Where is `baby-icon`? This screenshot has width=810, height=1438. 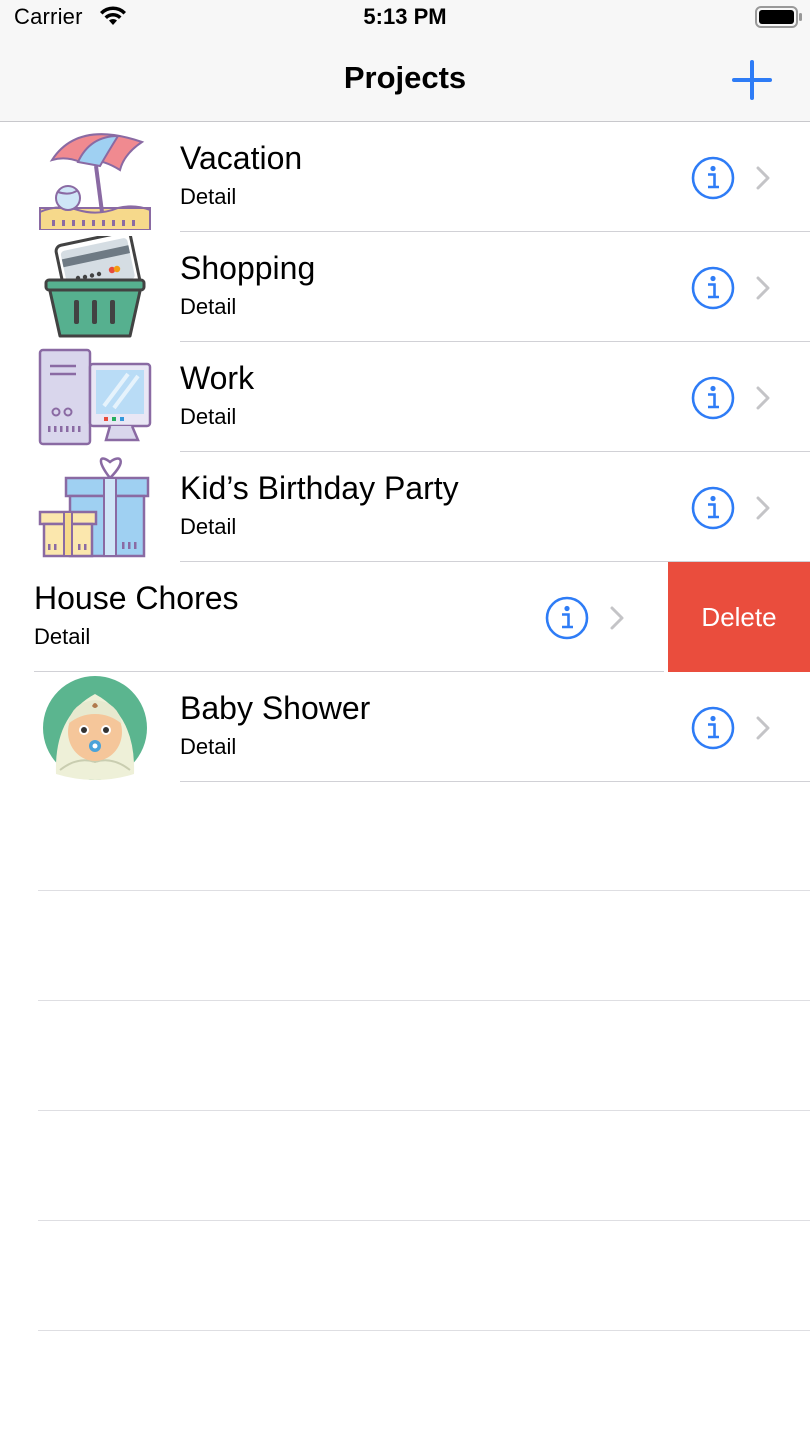
baby-icon is located at coordinates (95, 728).